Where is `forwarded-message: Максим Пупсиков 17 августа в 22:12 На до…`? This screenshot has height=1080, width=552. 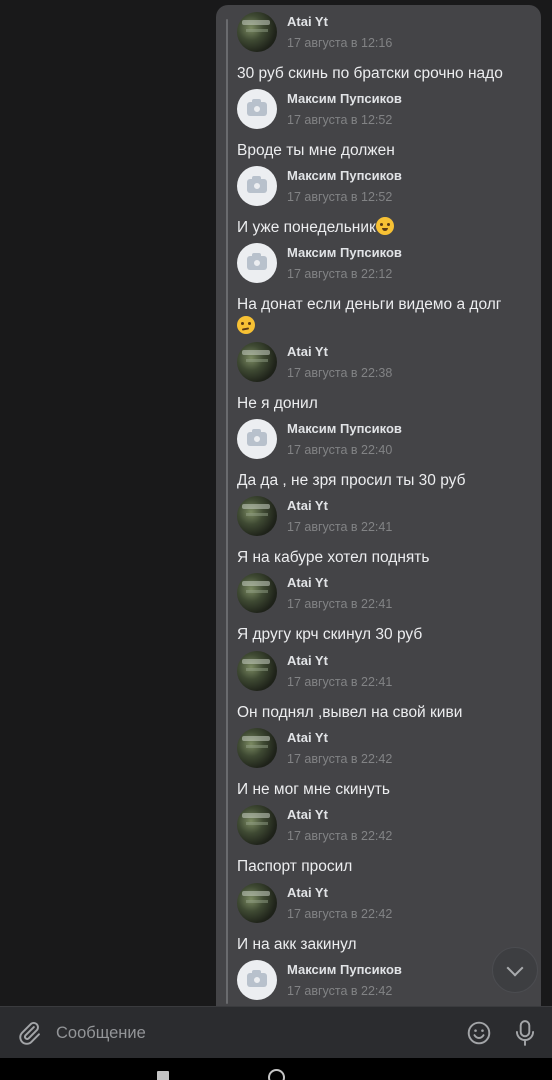
forwarded-message: Максим Пупсиков 17 августа в 22:12 На до… is located at coordinates (384, 290).